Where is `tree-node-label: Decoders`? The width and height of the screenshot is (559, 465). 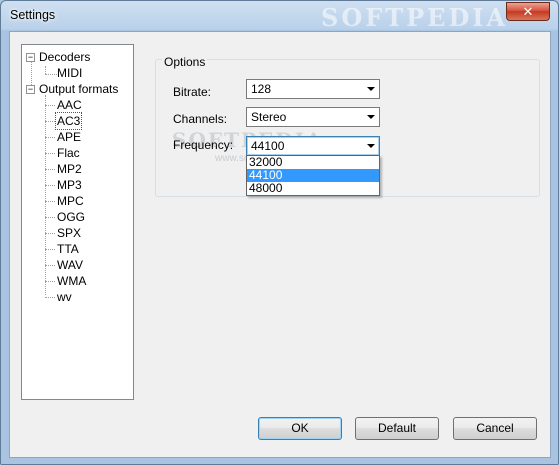 tree-node-label: Decoders is located at coordinates (65, 57).